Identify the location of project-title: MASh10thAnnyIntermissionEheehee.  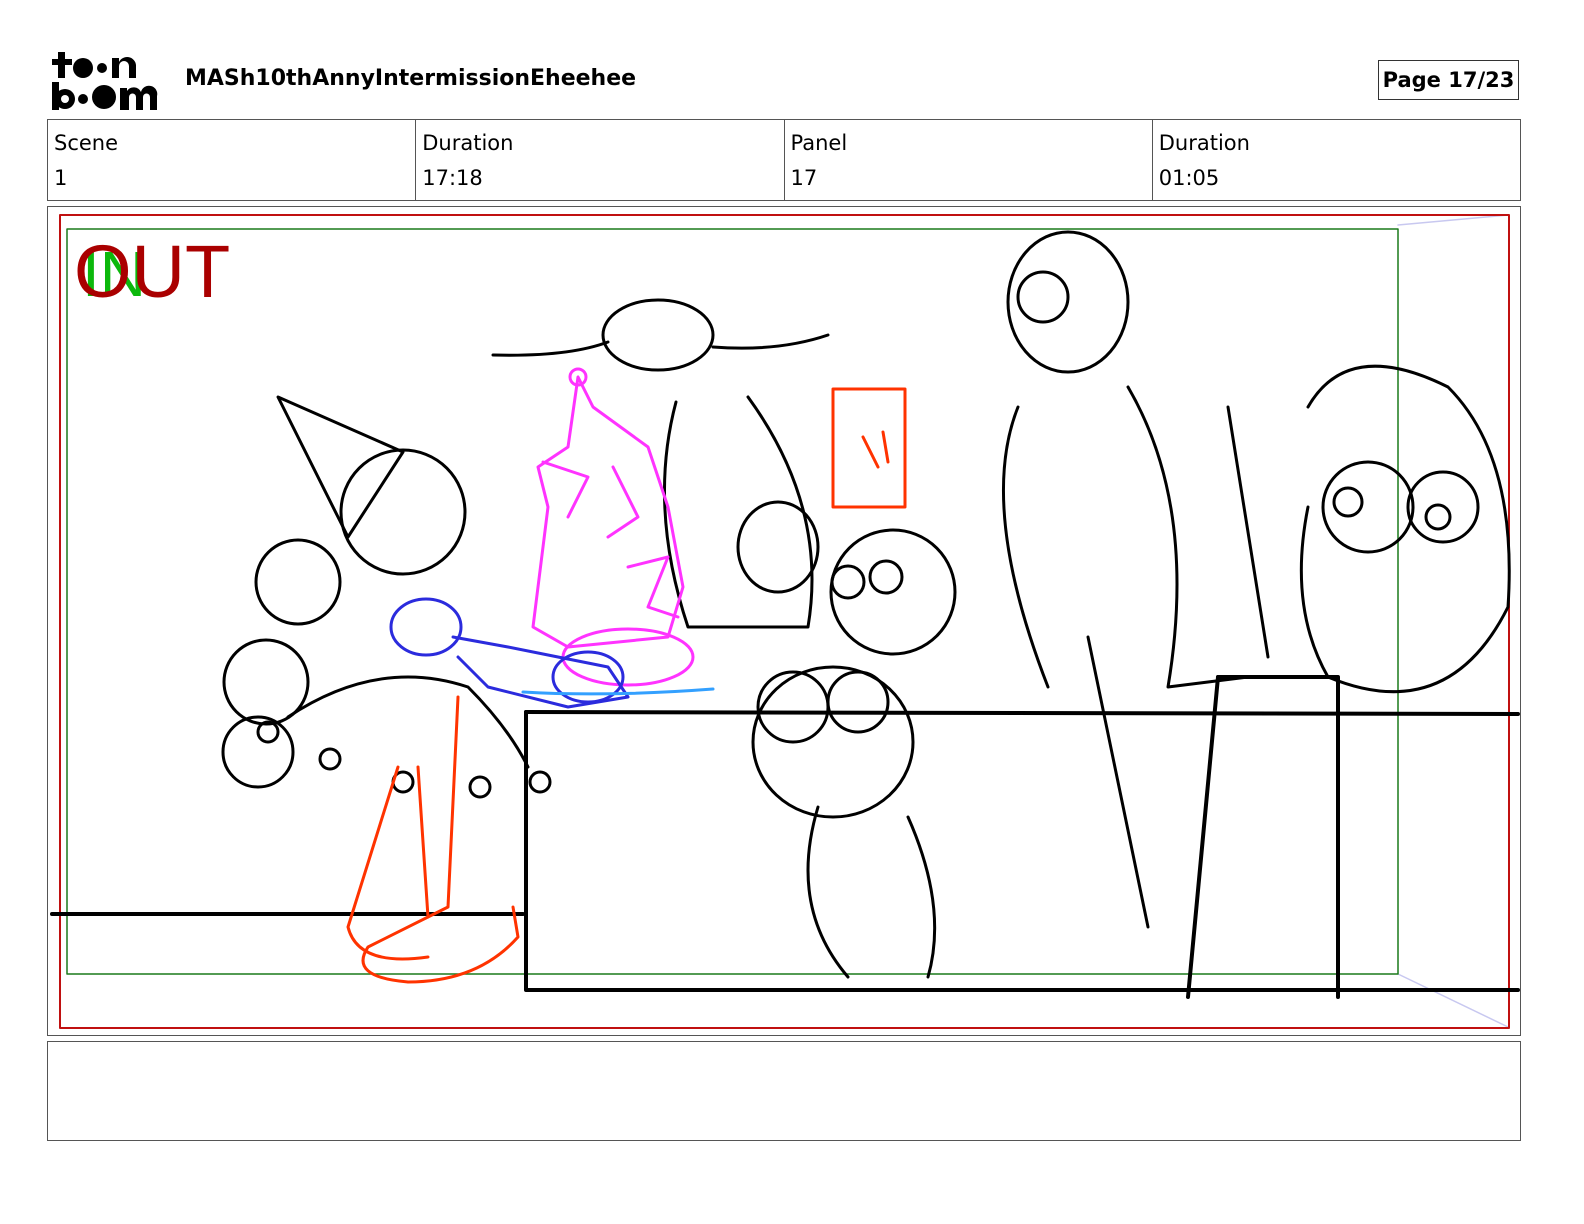
(411, 78).